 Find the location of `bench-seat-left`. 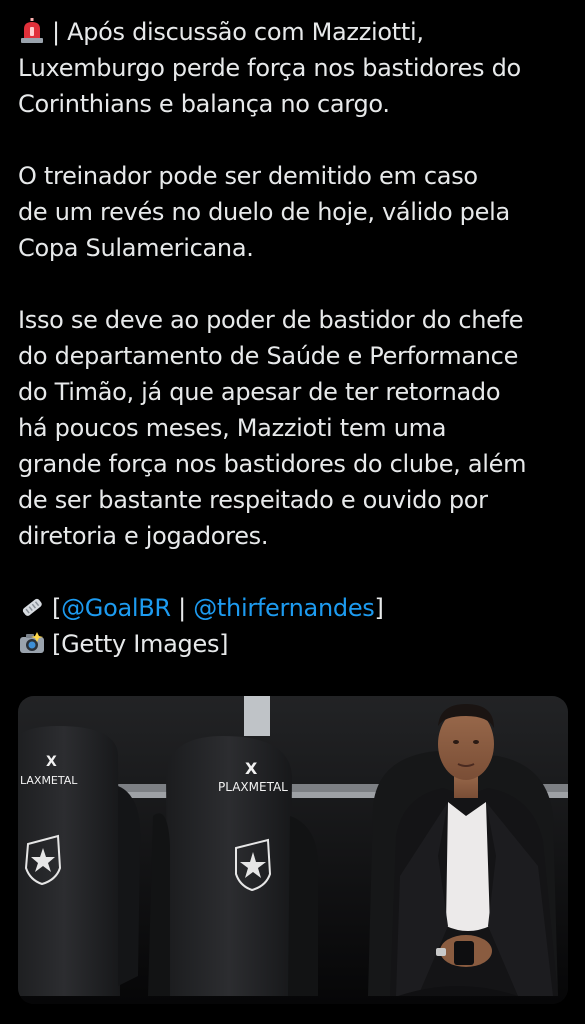

bench-seat-left is located at coordinates (69, 861).